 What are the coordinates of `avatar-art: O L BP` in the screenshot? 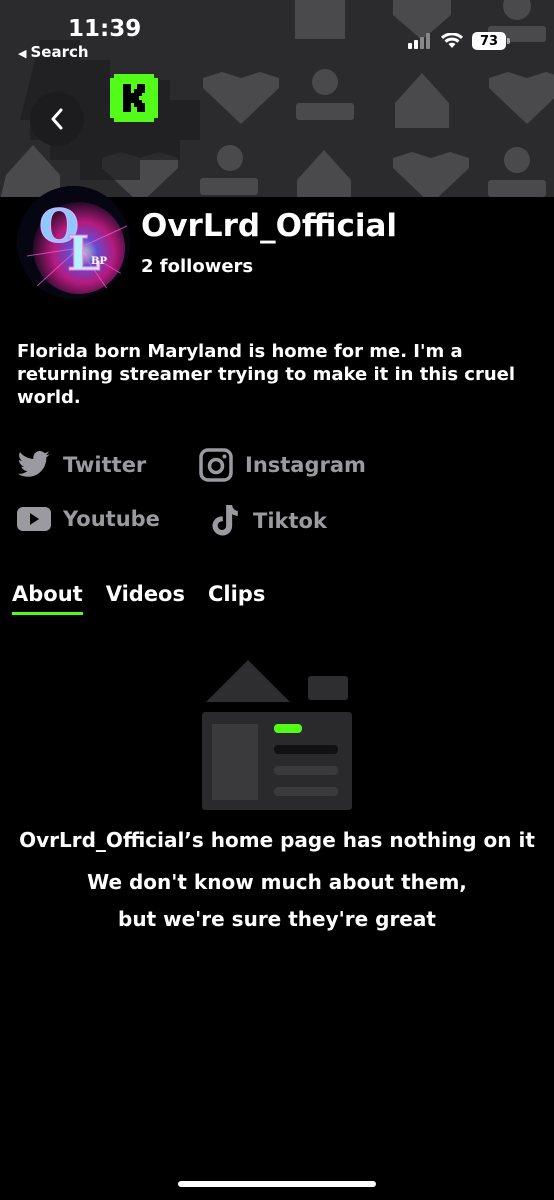 It's located at (73, 242).